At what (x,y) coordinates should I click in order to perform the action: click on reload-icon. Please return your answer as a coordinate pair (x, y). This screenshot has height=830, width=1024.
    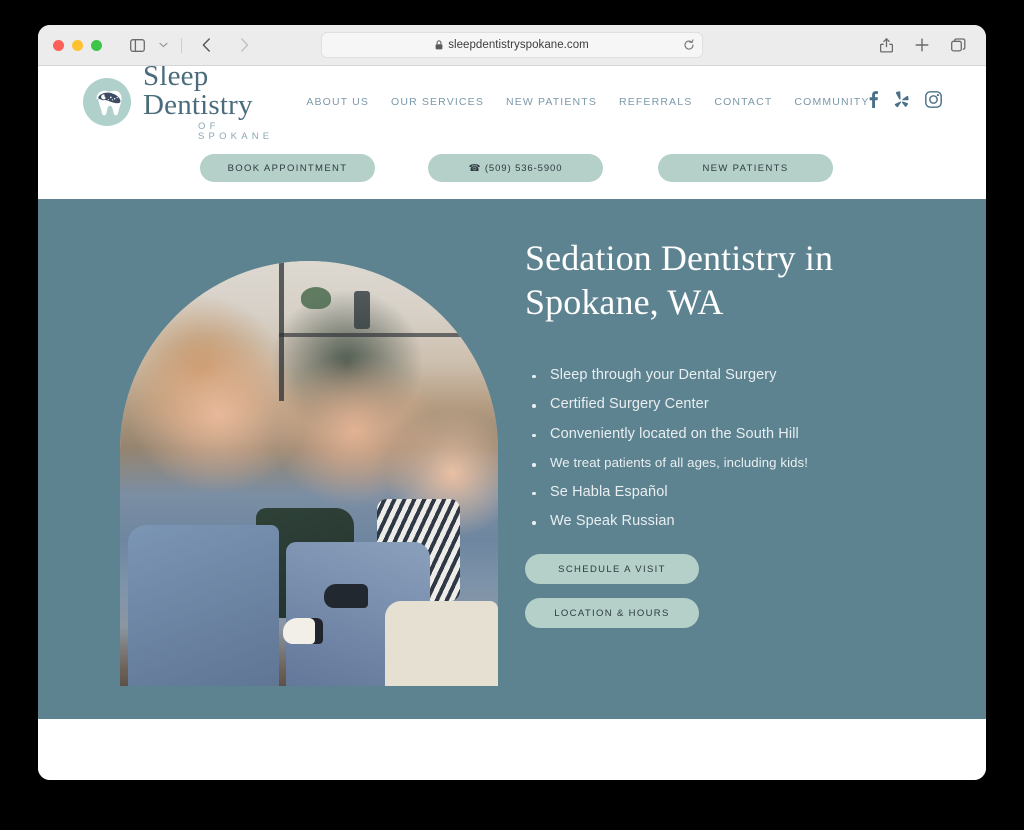
    Looking at the image, I should click on (689, 45).